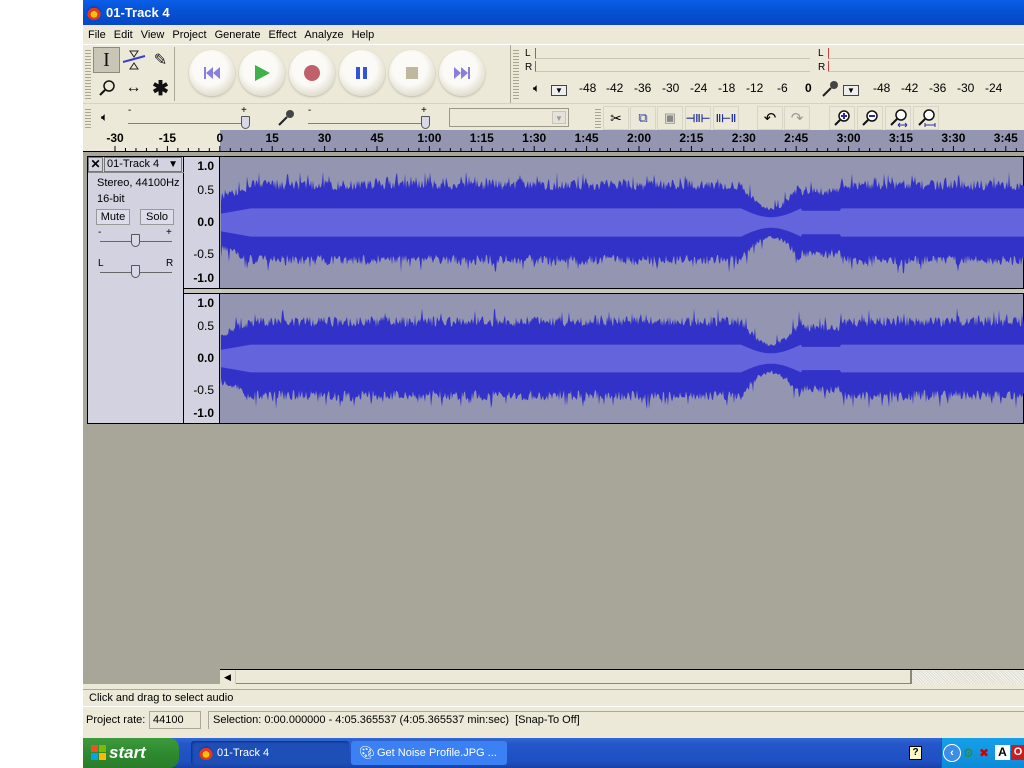 This screenshot has width=1024, height=768. What do you see at coordinates (926, 53) in the screenshot?
I see `input-meter-left` at bounding box center [926, 53].